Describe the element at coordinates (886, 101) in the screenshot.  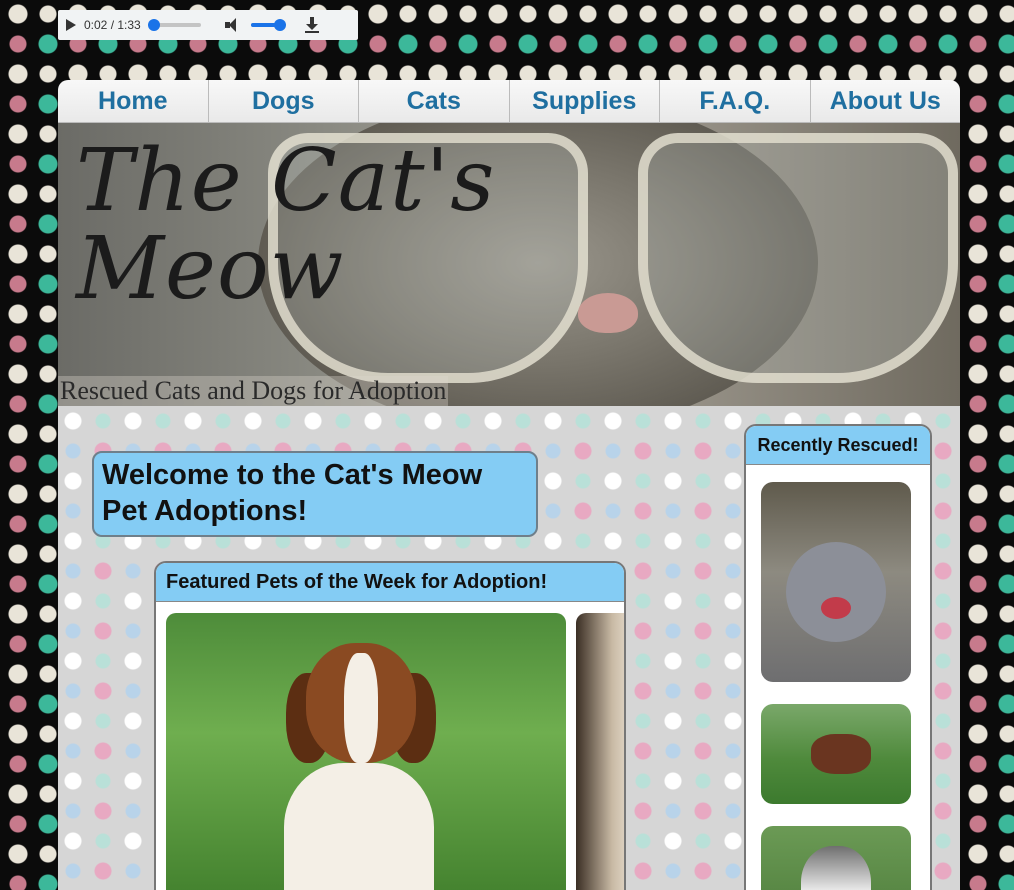
I see `nav-about-us: About Us` at that location.